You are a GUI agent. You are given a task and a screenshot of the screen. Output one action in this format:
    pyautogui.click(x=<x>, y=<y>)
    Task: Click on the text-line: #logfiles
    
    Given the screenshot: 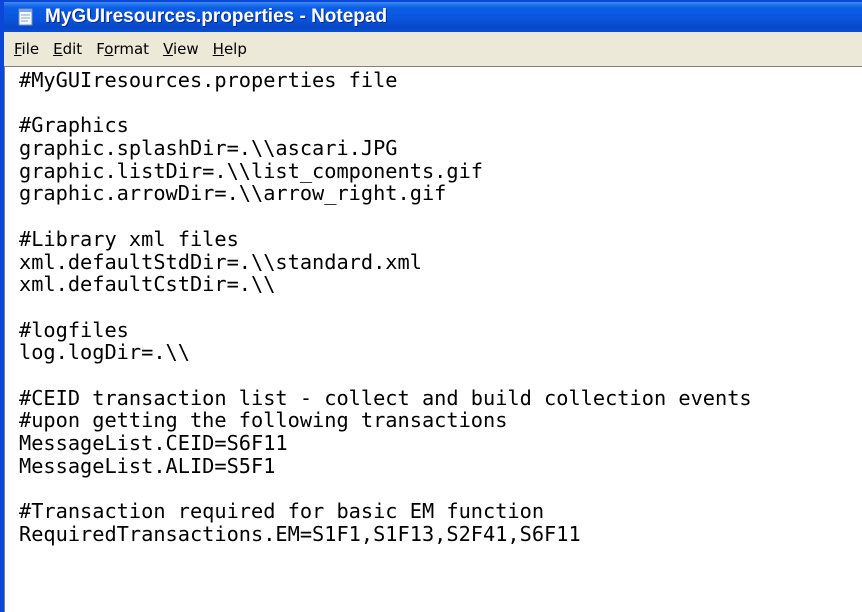 What is the action you would take?
    pyautogui.click(x=74, y=329)
    